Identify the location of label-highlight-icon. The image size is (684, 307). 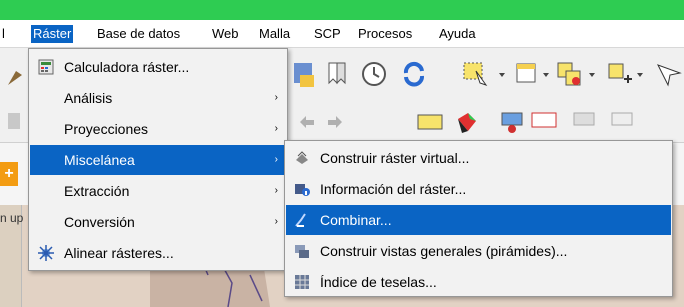
(545, 121).